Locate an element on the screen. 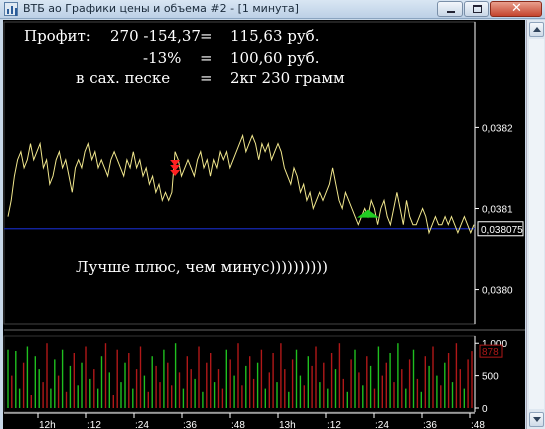  profit-label: Профит: is located at coordinates (57, 36).